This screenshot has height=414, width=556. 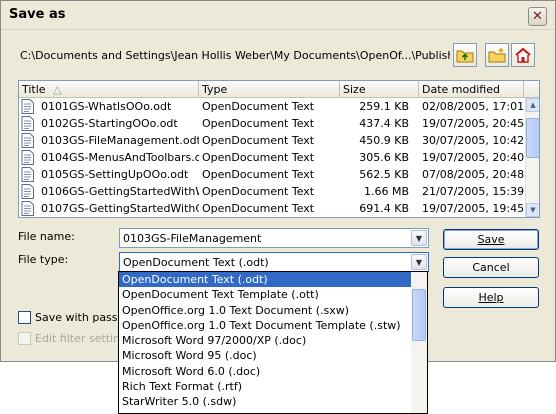 What do you see at coordinates (471, 89) in the screenshot?
I see `column-date-modified: Date modified` at bounding box center [471, 89].